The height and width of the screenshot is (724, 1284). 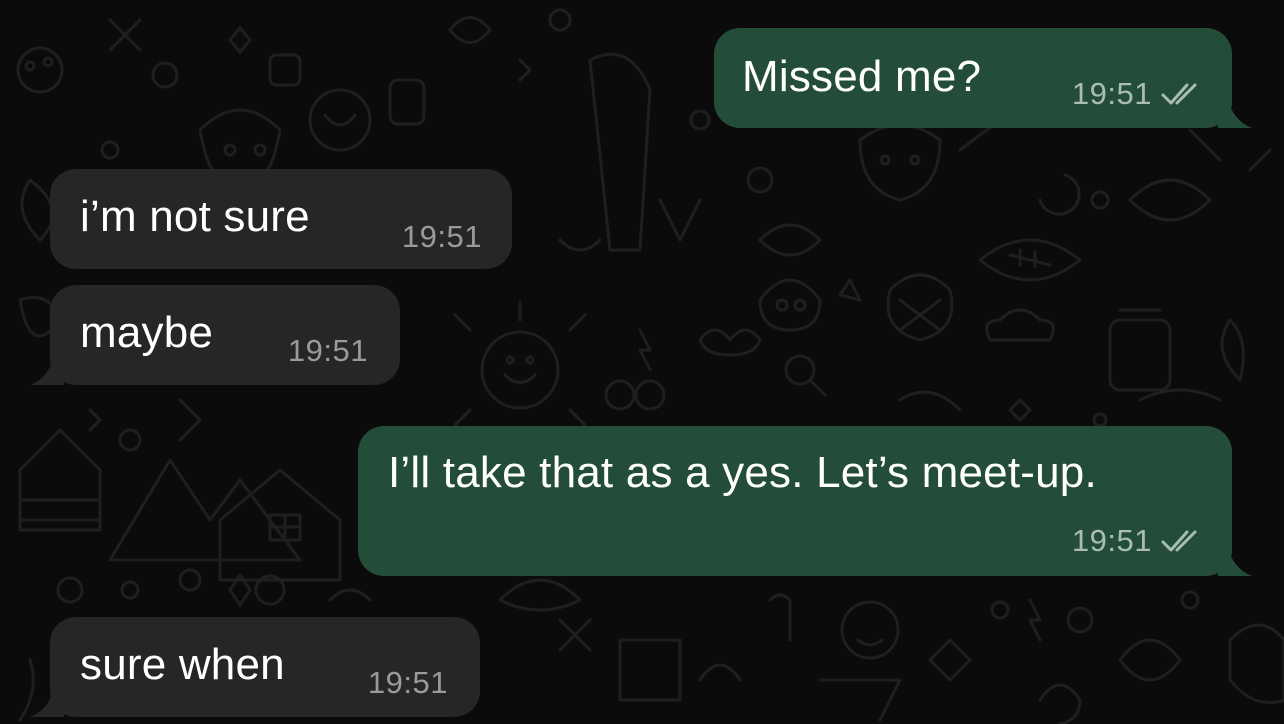 What do you see at coordinates (215, 335) in the screenshot?
I see `message-bubble-incoming: maybe 19:51` at bounding box center [215, 335].